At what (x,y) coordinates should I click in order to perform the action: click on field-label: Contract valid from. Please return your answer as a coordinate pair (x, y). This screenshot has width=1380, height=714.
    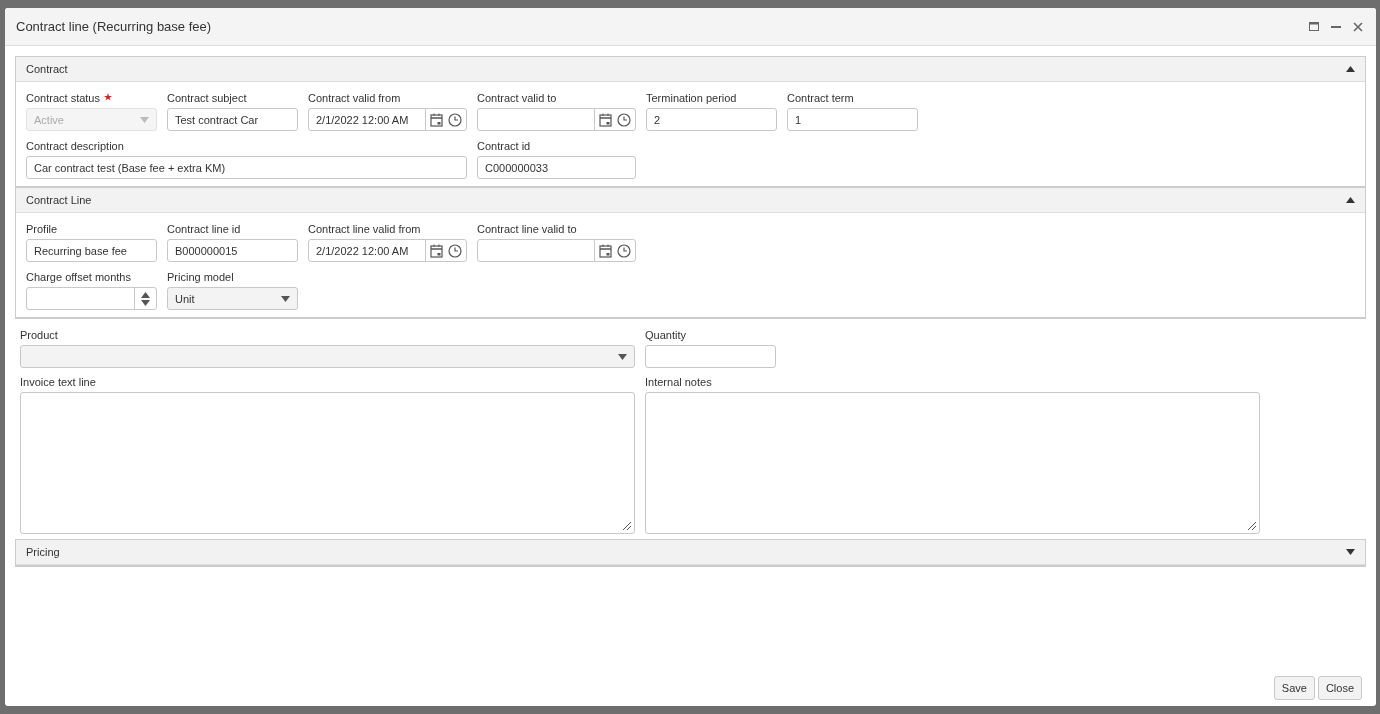
    Looking at the image, I should click on (355, 98).